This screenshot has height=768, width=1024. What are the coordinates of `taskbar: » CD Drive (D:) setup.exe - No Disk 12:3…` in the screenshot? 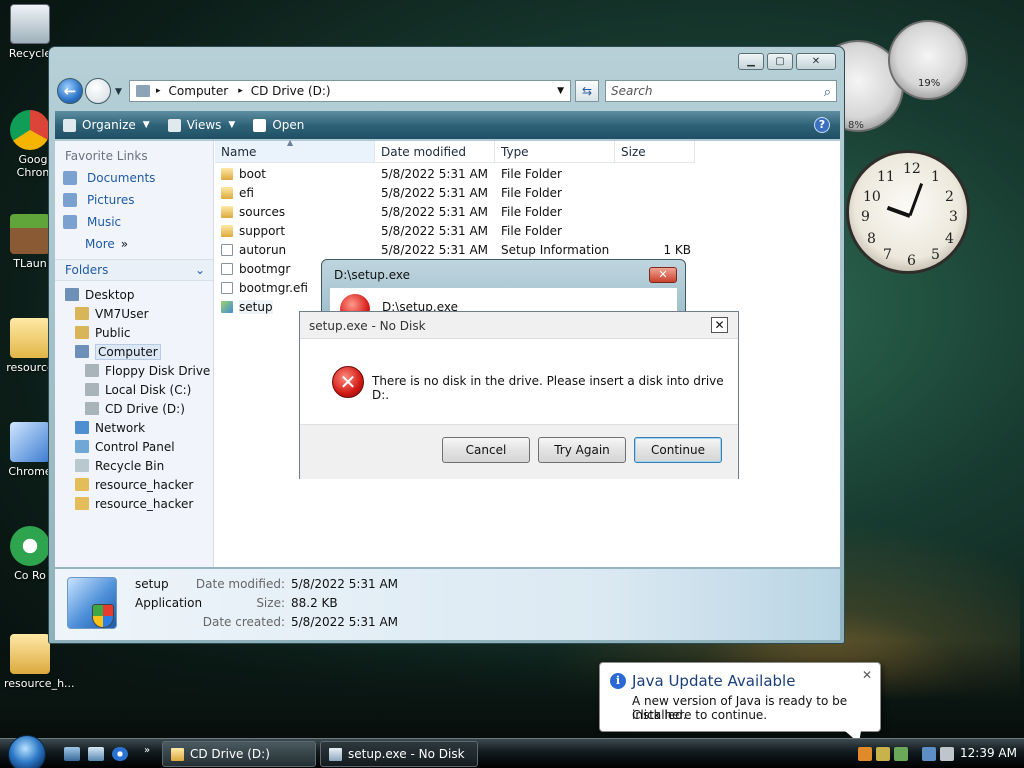 It's located at (512, 751).